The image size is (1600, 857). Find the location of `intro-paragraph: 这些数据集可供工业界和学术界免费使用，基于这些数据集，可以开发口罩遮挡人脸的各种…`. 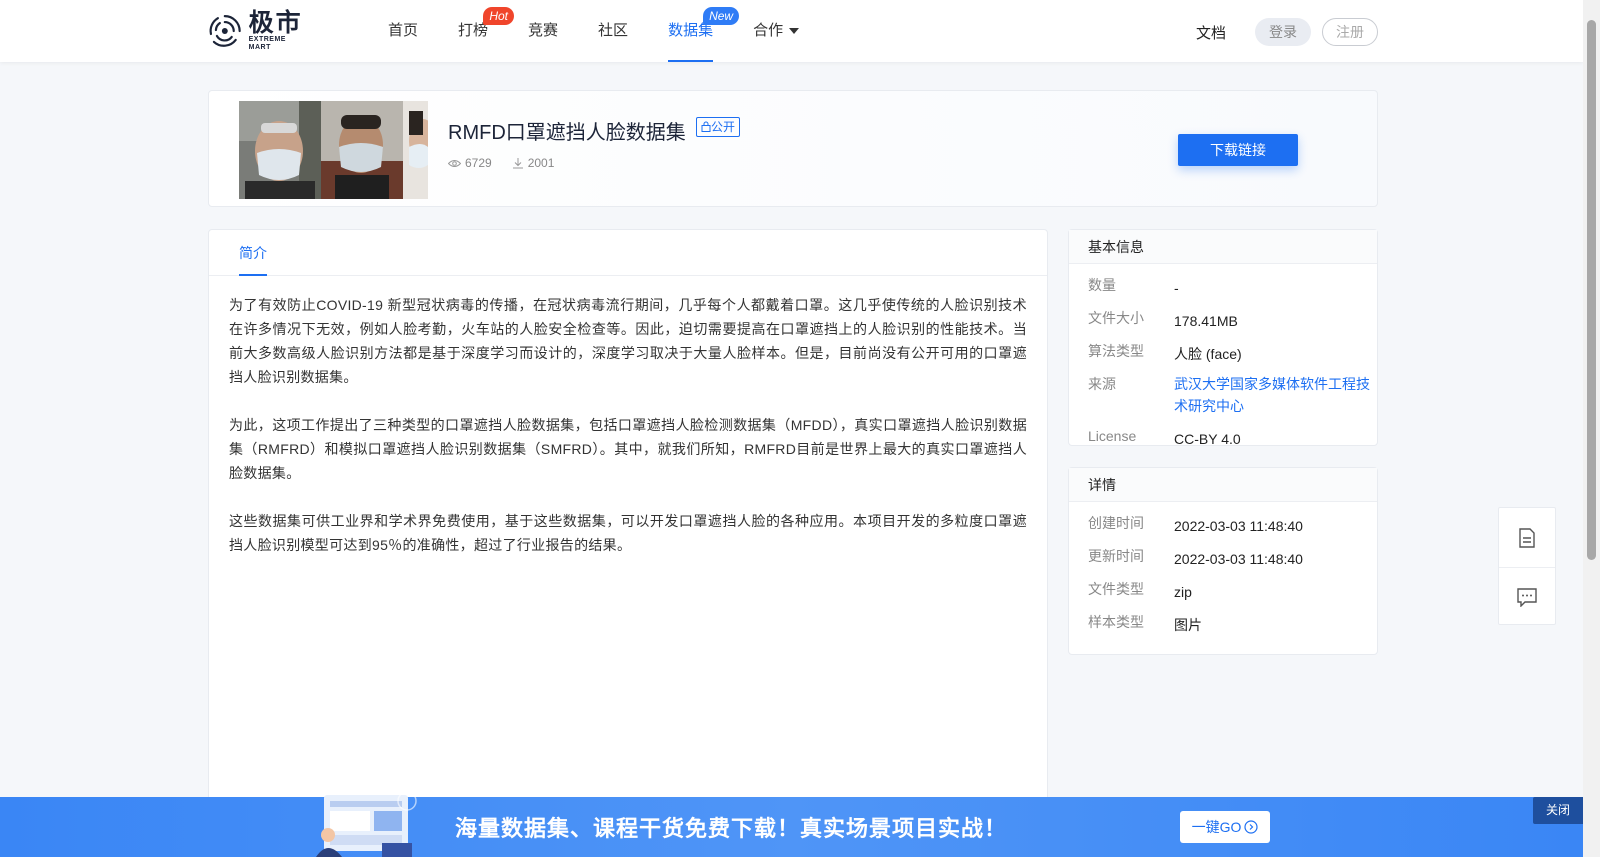

intro-paragraph: 这些数据集可供工业界和学术界免费使用，基于这些数据集，可以开发口罩遮挡人脸的各种… is located at coordinates (628, 533).